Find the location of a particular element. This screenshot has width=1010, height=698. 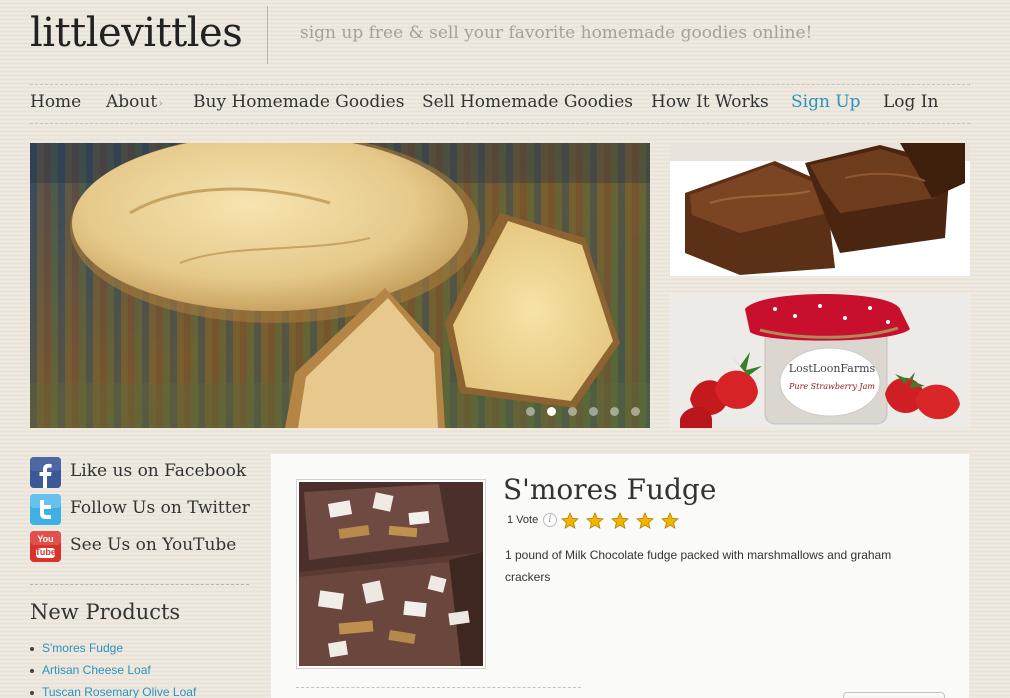

nav-how-it-works: How It Works is located at coordinates (710, 102).